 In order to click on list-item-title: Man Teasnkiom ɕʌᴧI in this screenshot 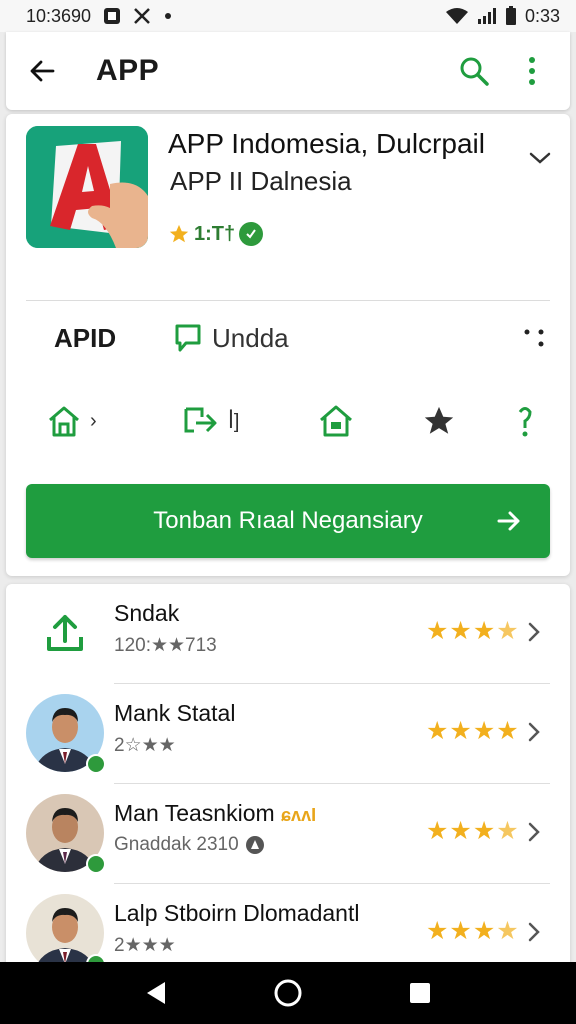, I will do `click(215, 813)`.